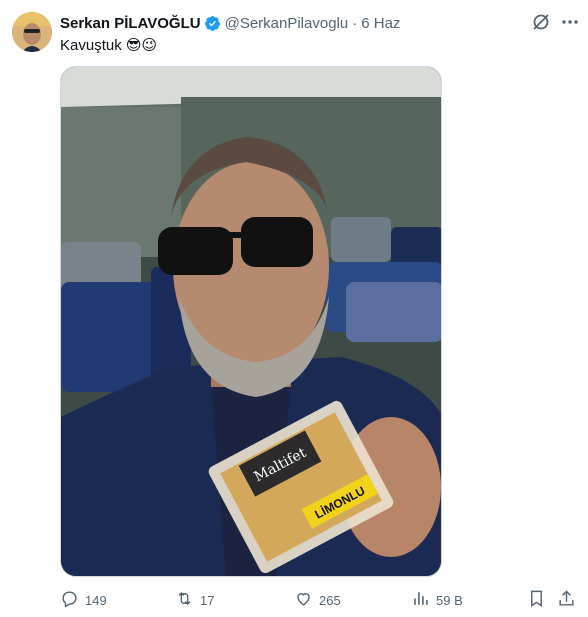 This screenshot has width=588, height=617. I want to click on views-icon, so click(423, 600).